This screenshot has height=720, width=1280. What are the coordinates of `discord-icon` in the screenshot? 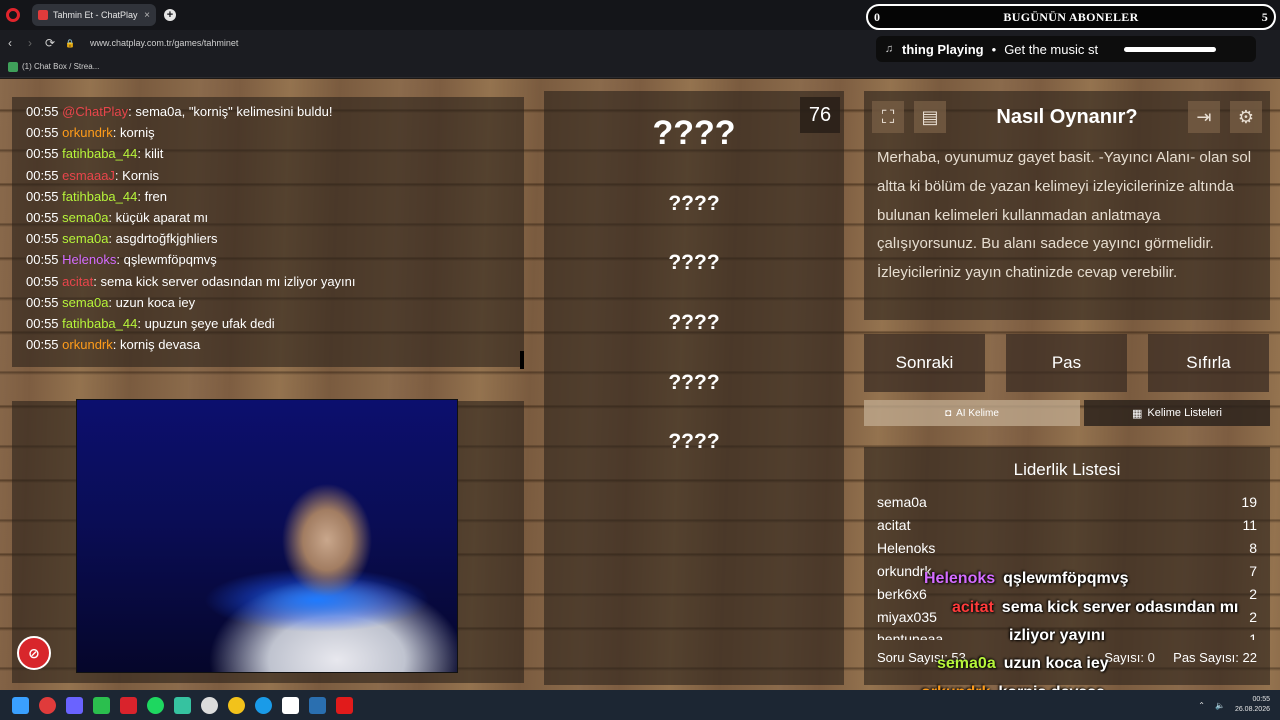 It's located at (74, 705).